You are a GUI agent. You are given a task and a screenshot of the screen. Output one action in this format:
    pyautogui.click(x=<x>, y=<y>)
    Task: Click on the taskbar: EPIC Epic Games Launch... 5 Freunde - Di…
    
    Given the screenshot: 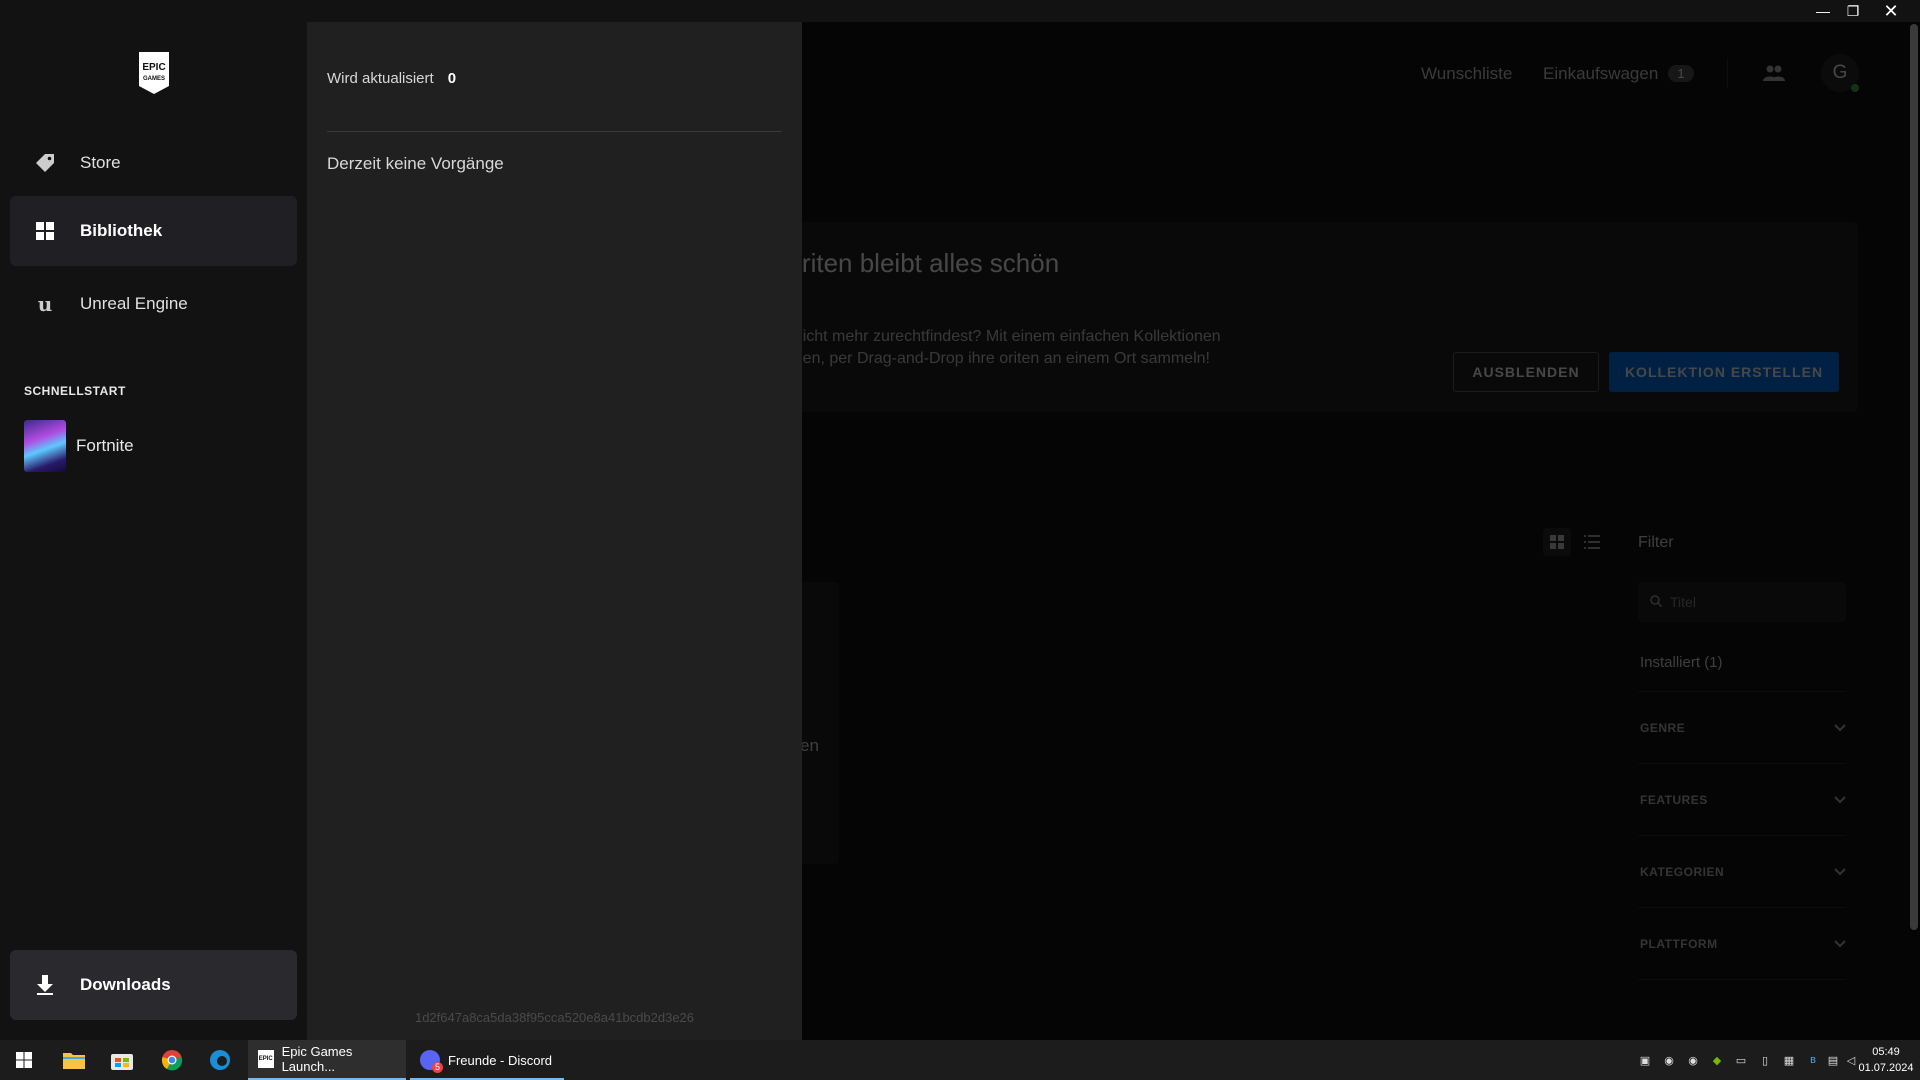 What is the action you would take?
    pyautogui.click(x=960, y=1060)
    